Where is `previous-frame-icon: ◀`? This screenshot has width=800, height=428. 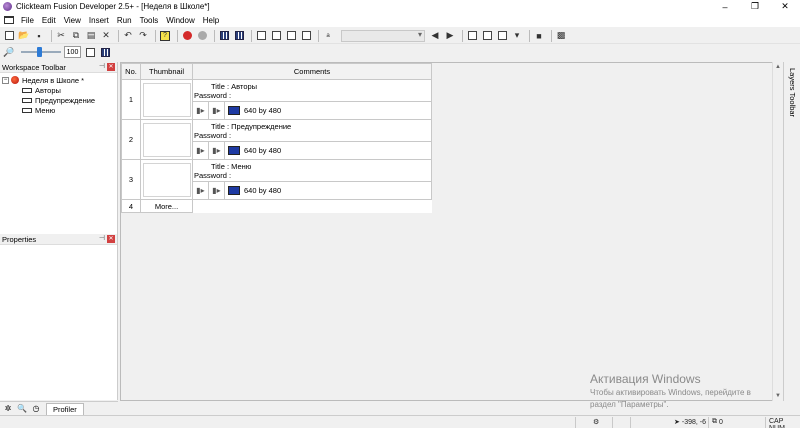 previous-frame-icon: ◀ is located at coordinates (435, 36).